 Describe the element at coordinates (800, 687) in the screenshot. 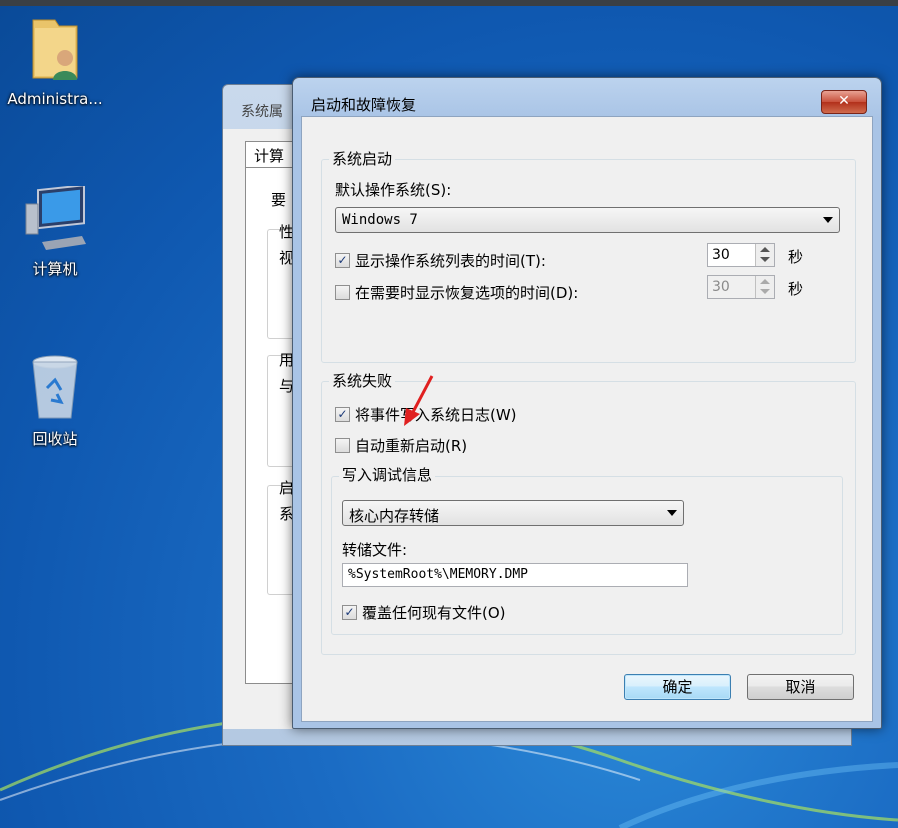

I see `cancel-button: 取消` at that location.